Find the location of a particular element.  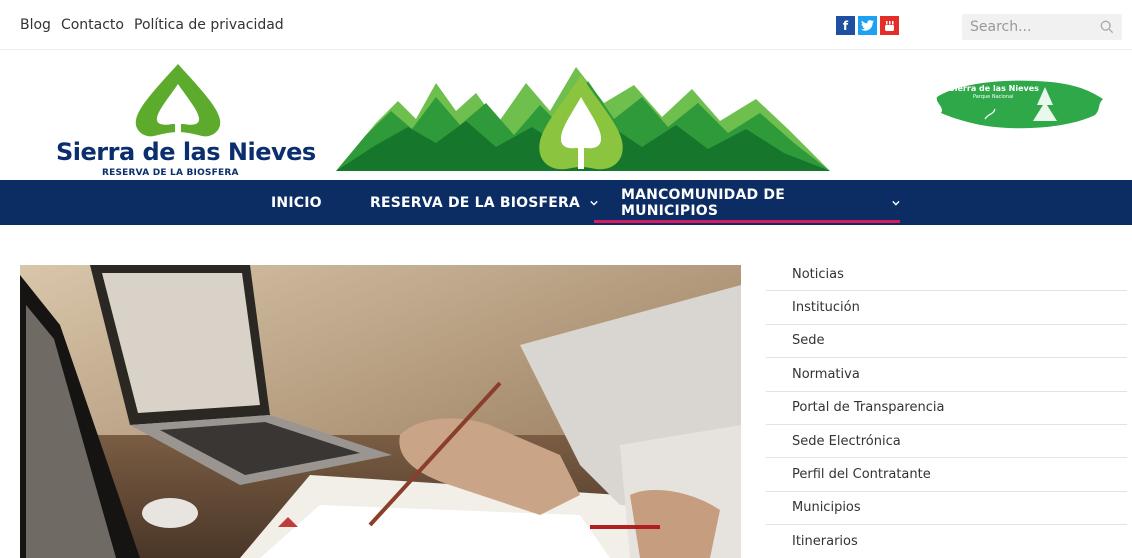

nav-item-label: MANCOMUNIDAD DE MUNICIPIOS is located at coordinates (703, 202).